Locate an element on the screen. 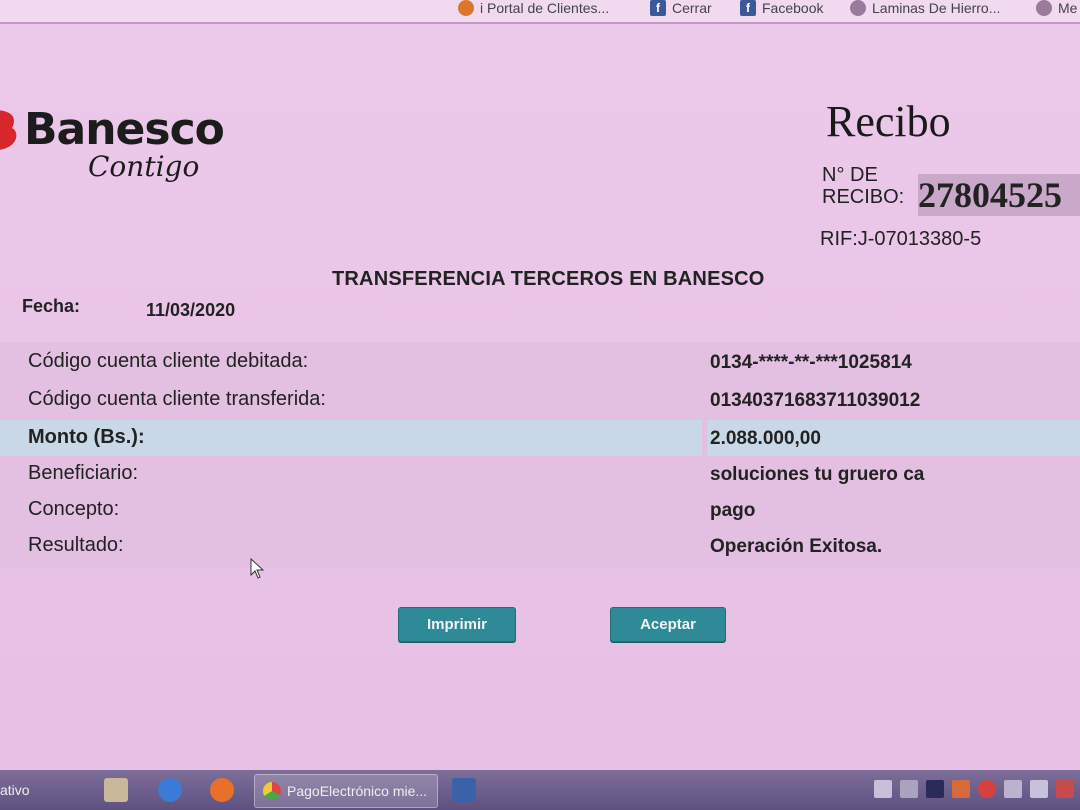 The height and width of the screenshot is (810, 1080). chrome-tray-icon is located at coordinates (987, 789).